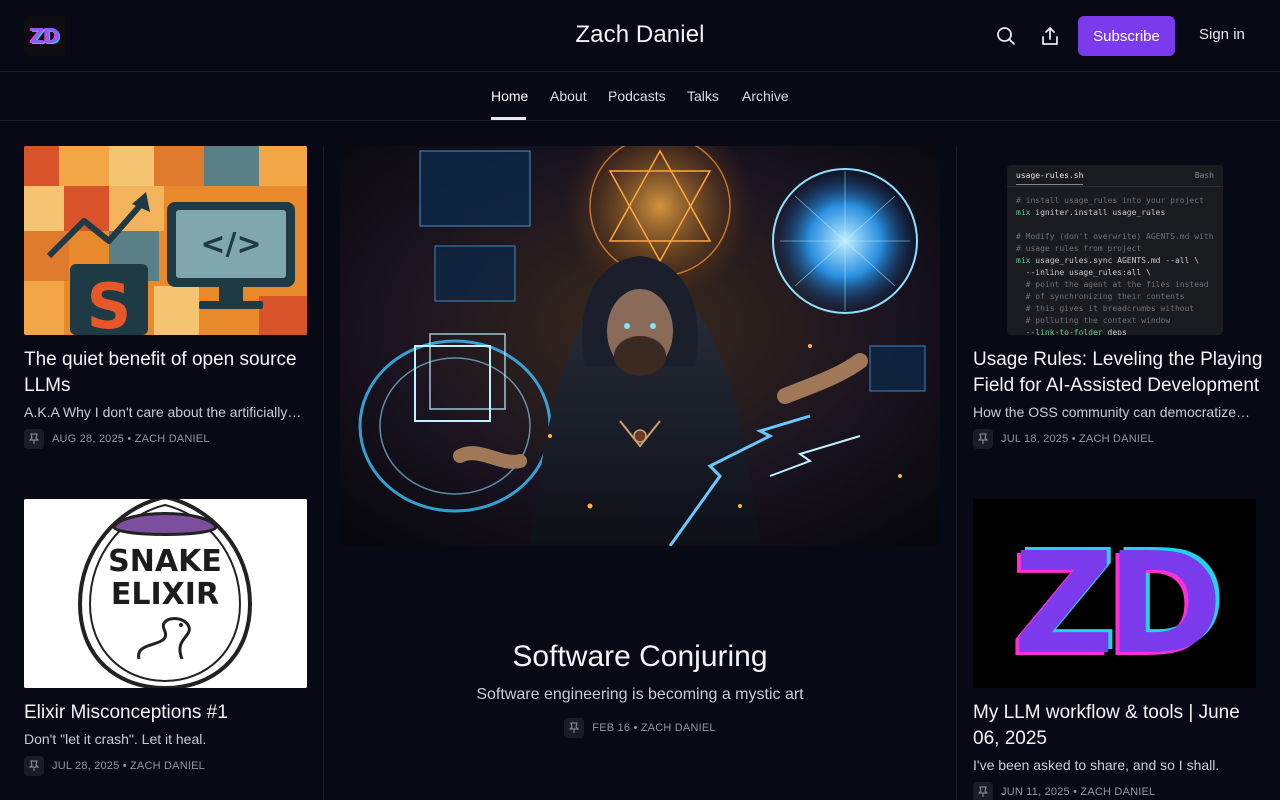  What do you see at coordinates (637, 96) in the screenshot?
I see `nav-podcasts: Podcasts` at bounding box center [637, 96].